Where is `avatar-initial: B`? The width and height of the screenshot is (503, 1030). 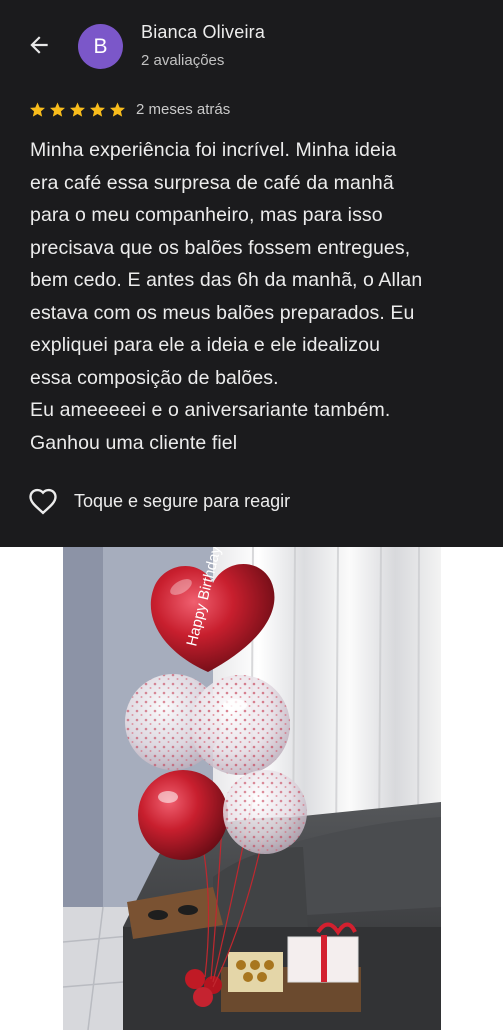
avatar-initial: B is located at coordinates (100, 46).